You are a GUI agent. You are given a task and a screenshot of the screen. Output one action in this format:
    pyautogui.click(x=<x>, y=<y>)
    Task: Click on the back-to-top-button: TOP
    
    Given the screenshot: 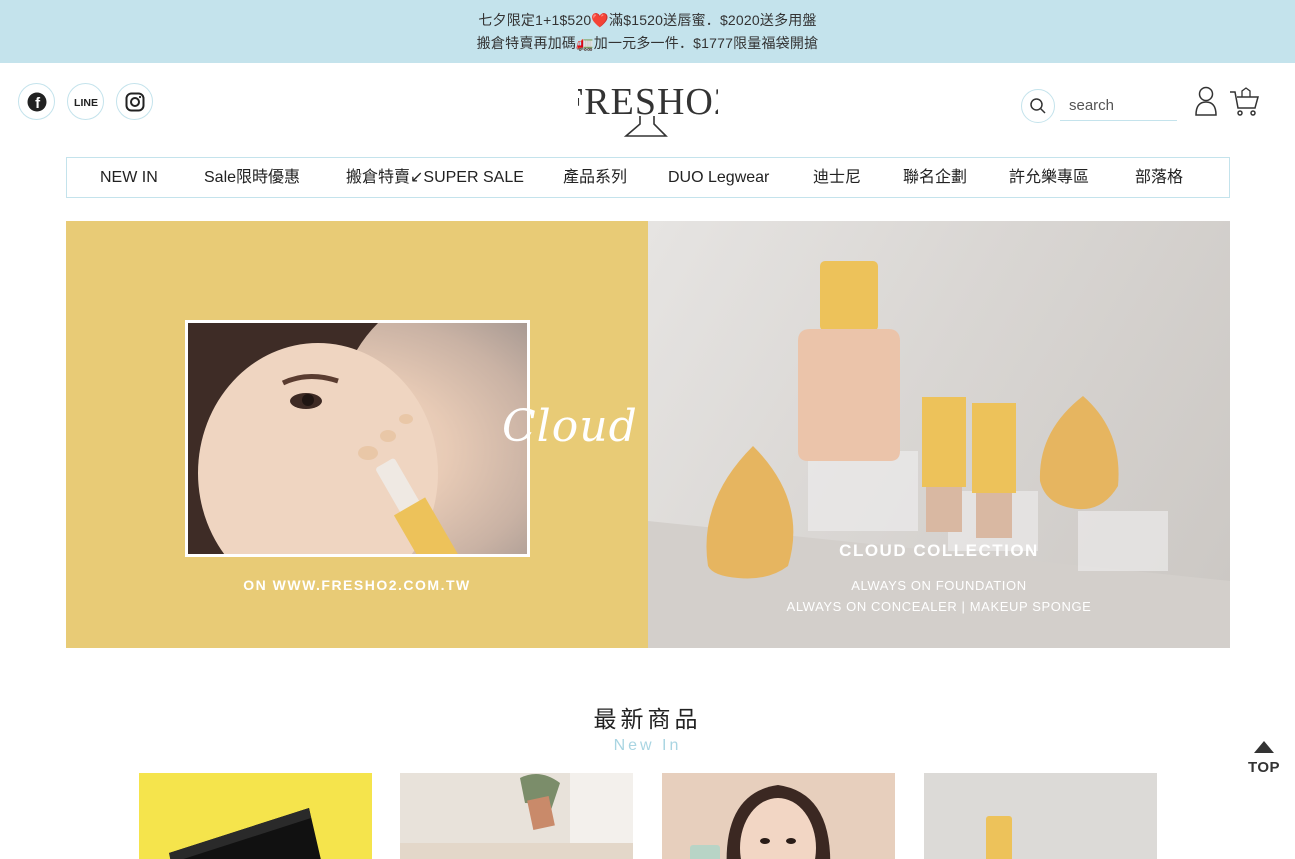 What is the action you would take?
    pyautogui.click(x=1264, y=758)
    